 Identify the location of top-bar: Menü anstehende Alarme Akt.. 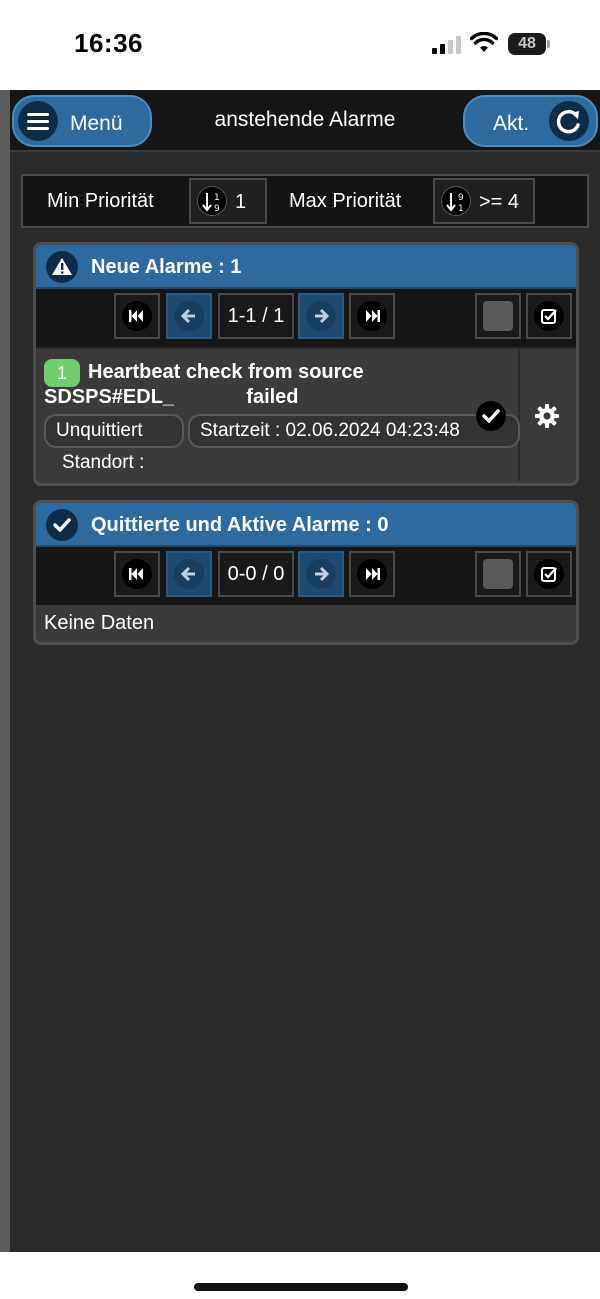
(305, 121).